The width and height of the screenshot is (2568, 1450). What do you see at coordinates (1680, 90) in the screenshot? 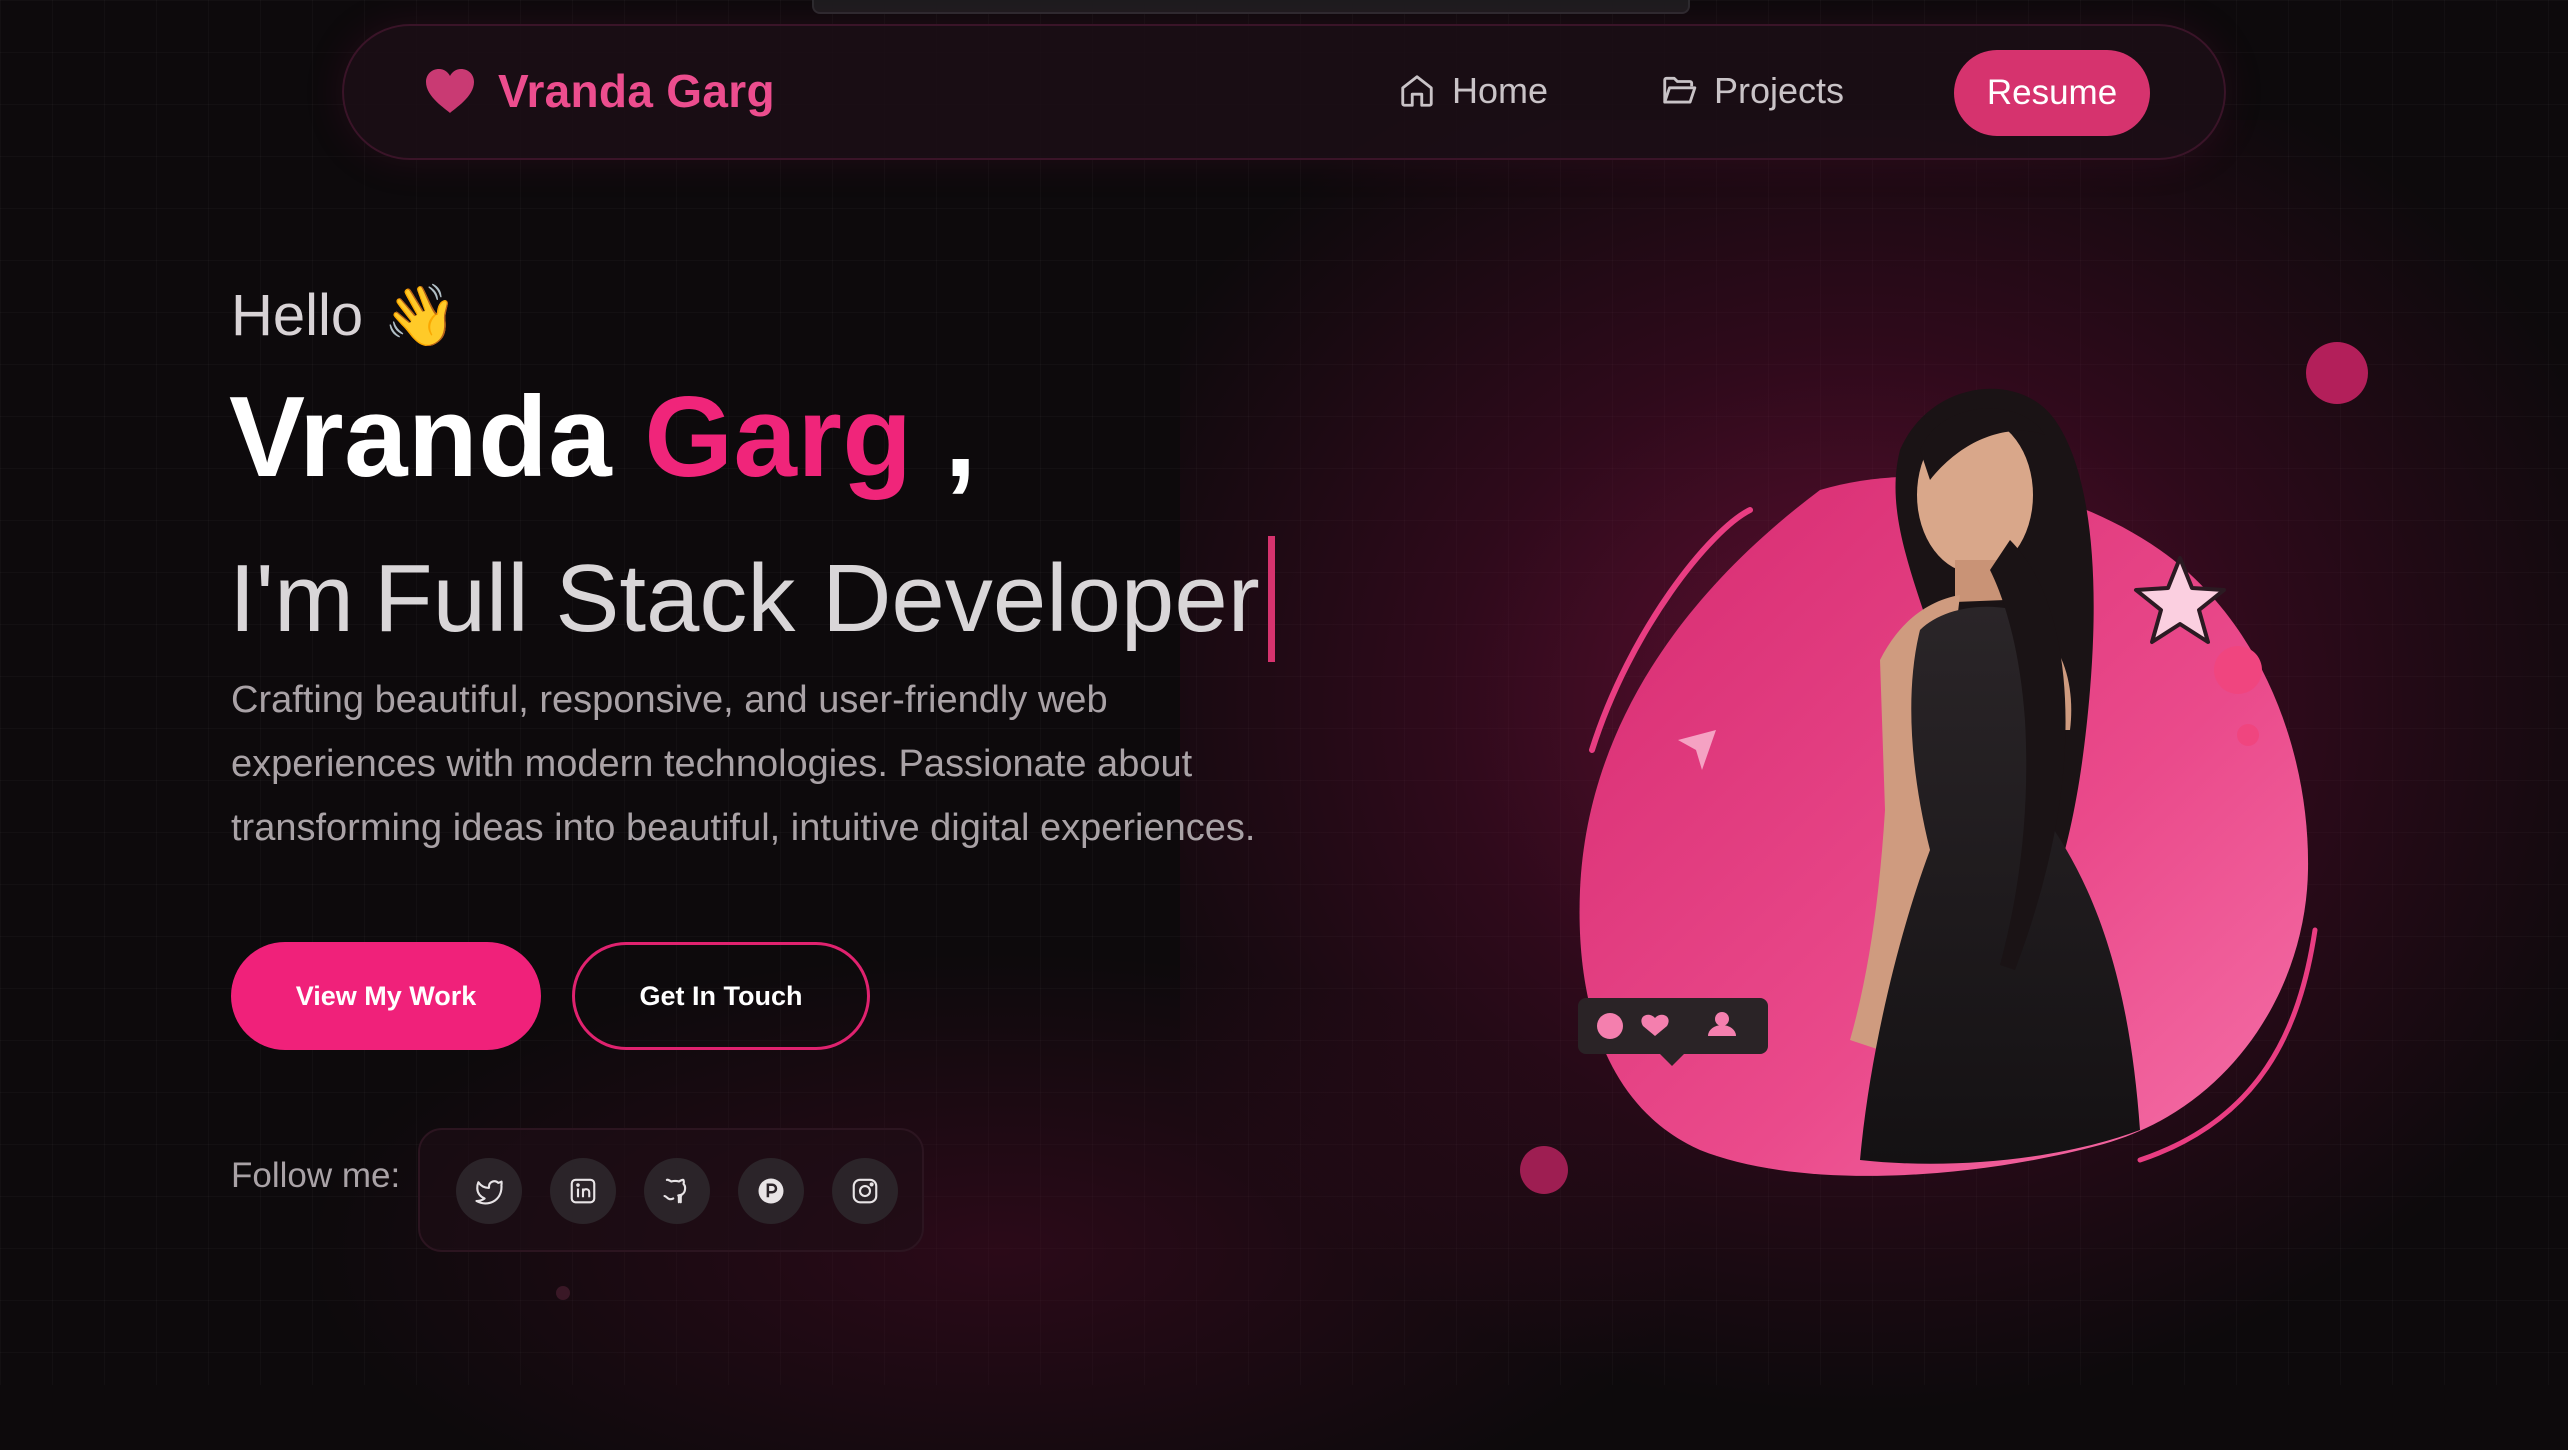
I see `folder-icon` at bounding box center [1680, 90].